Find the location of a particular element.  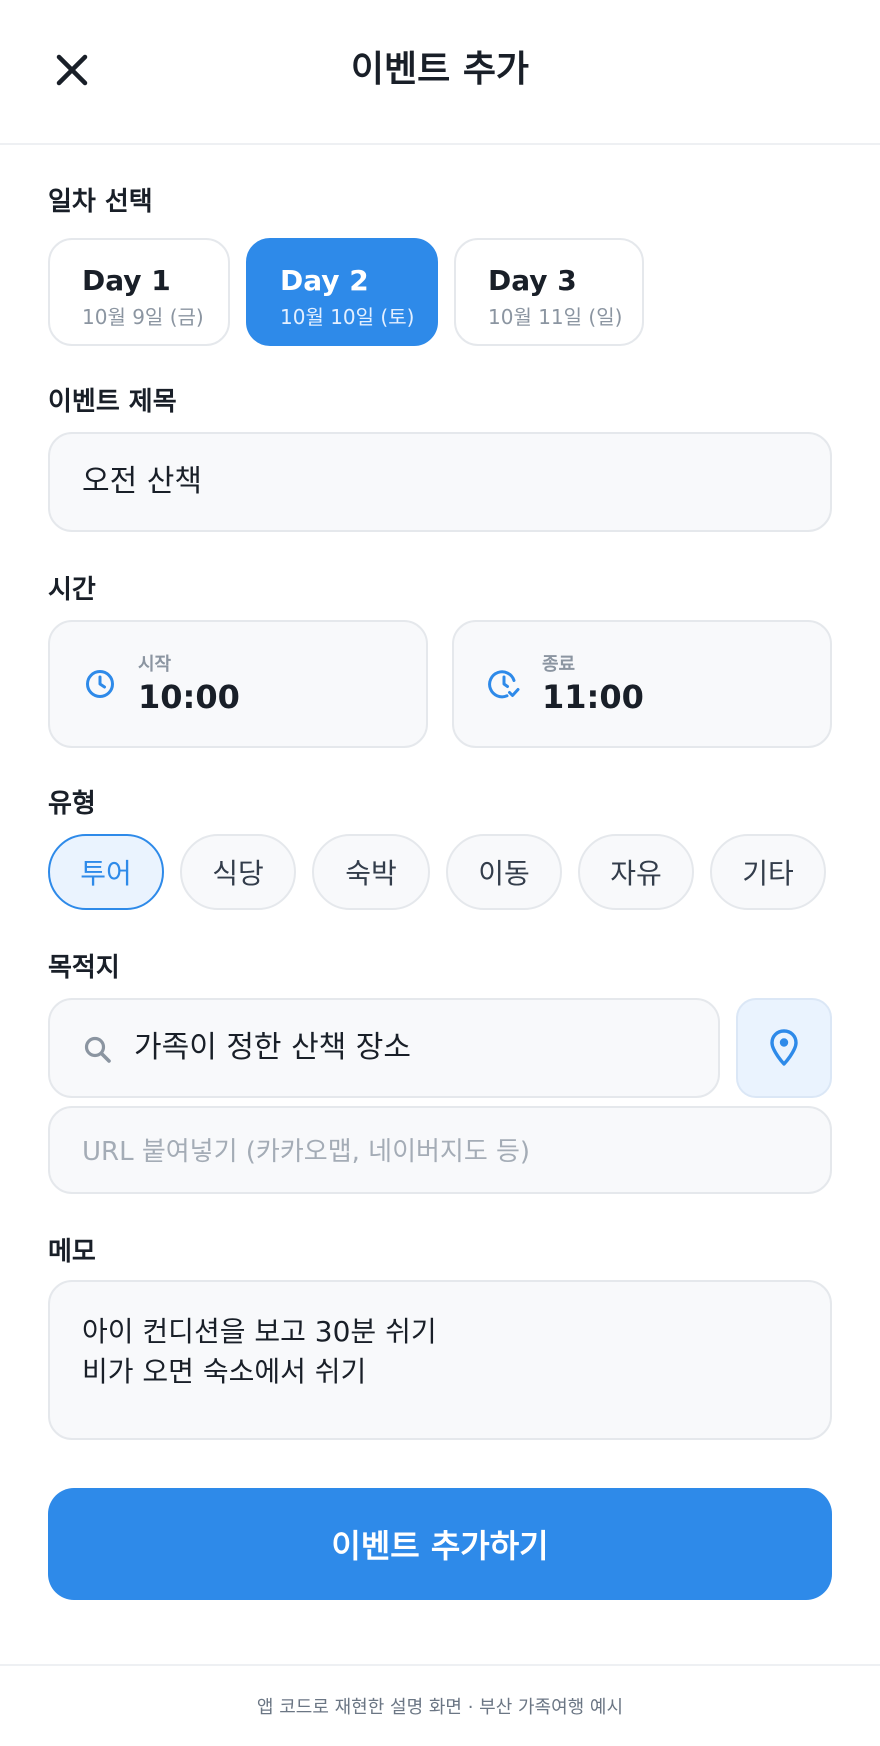

day-date: 10월 9일 (금) is located at coordinates (143, 317).